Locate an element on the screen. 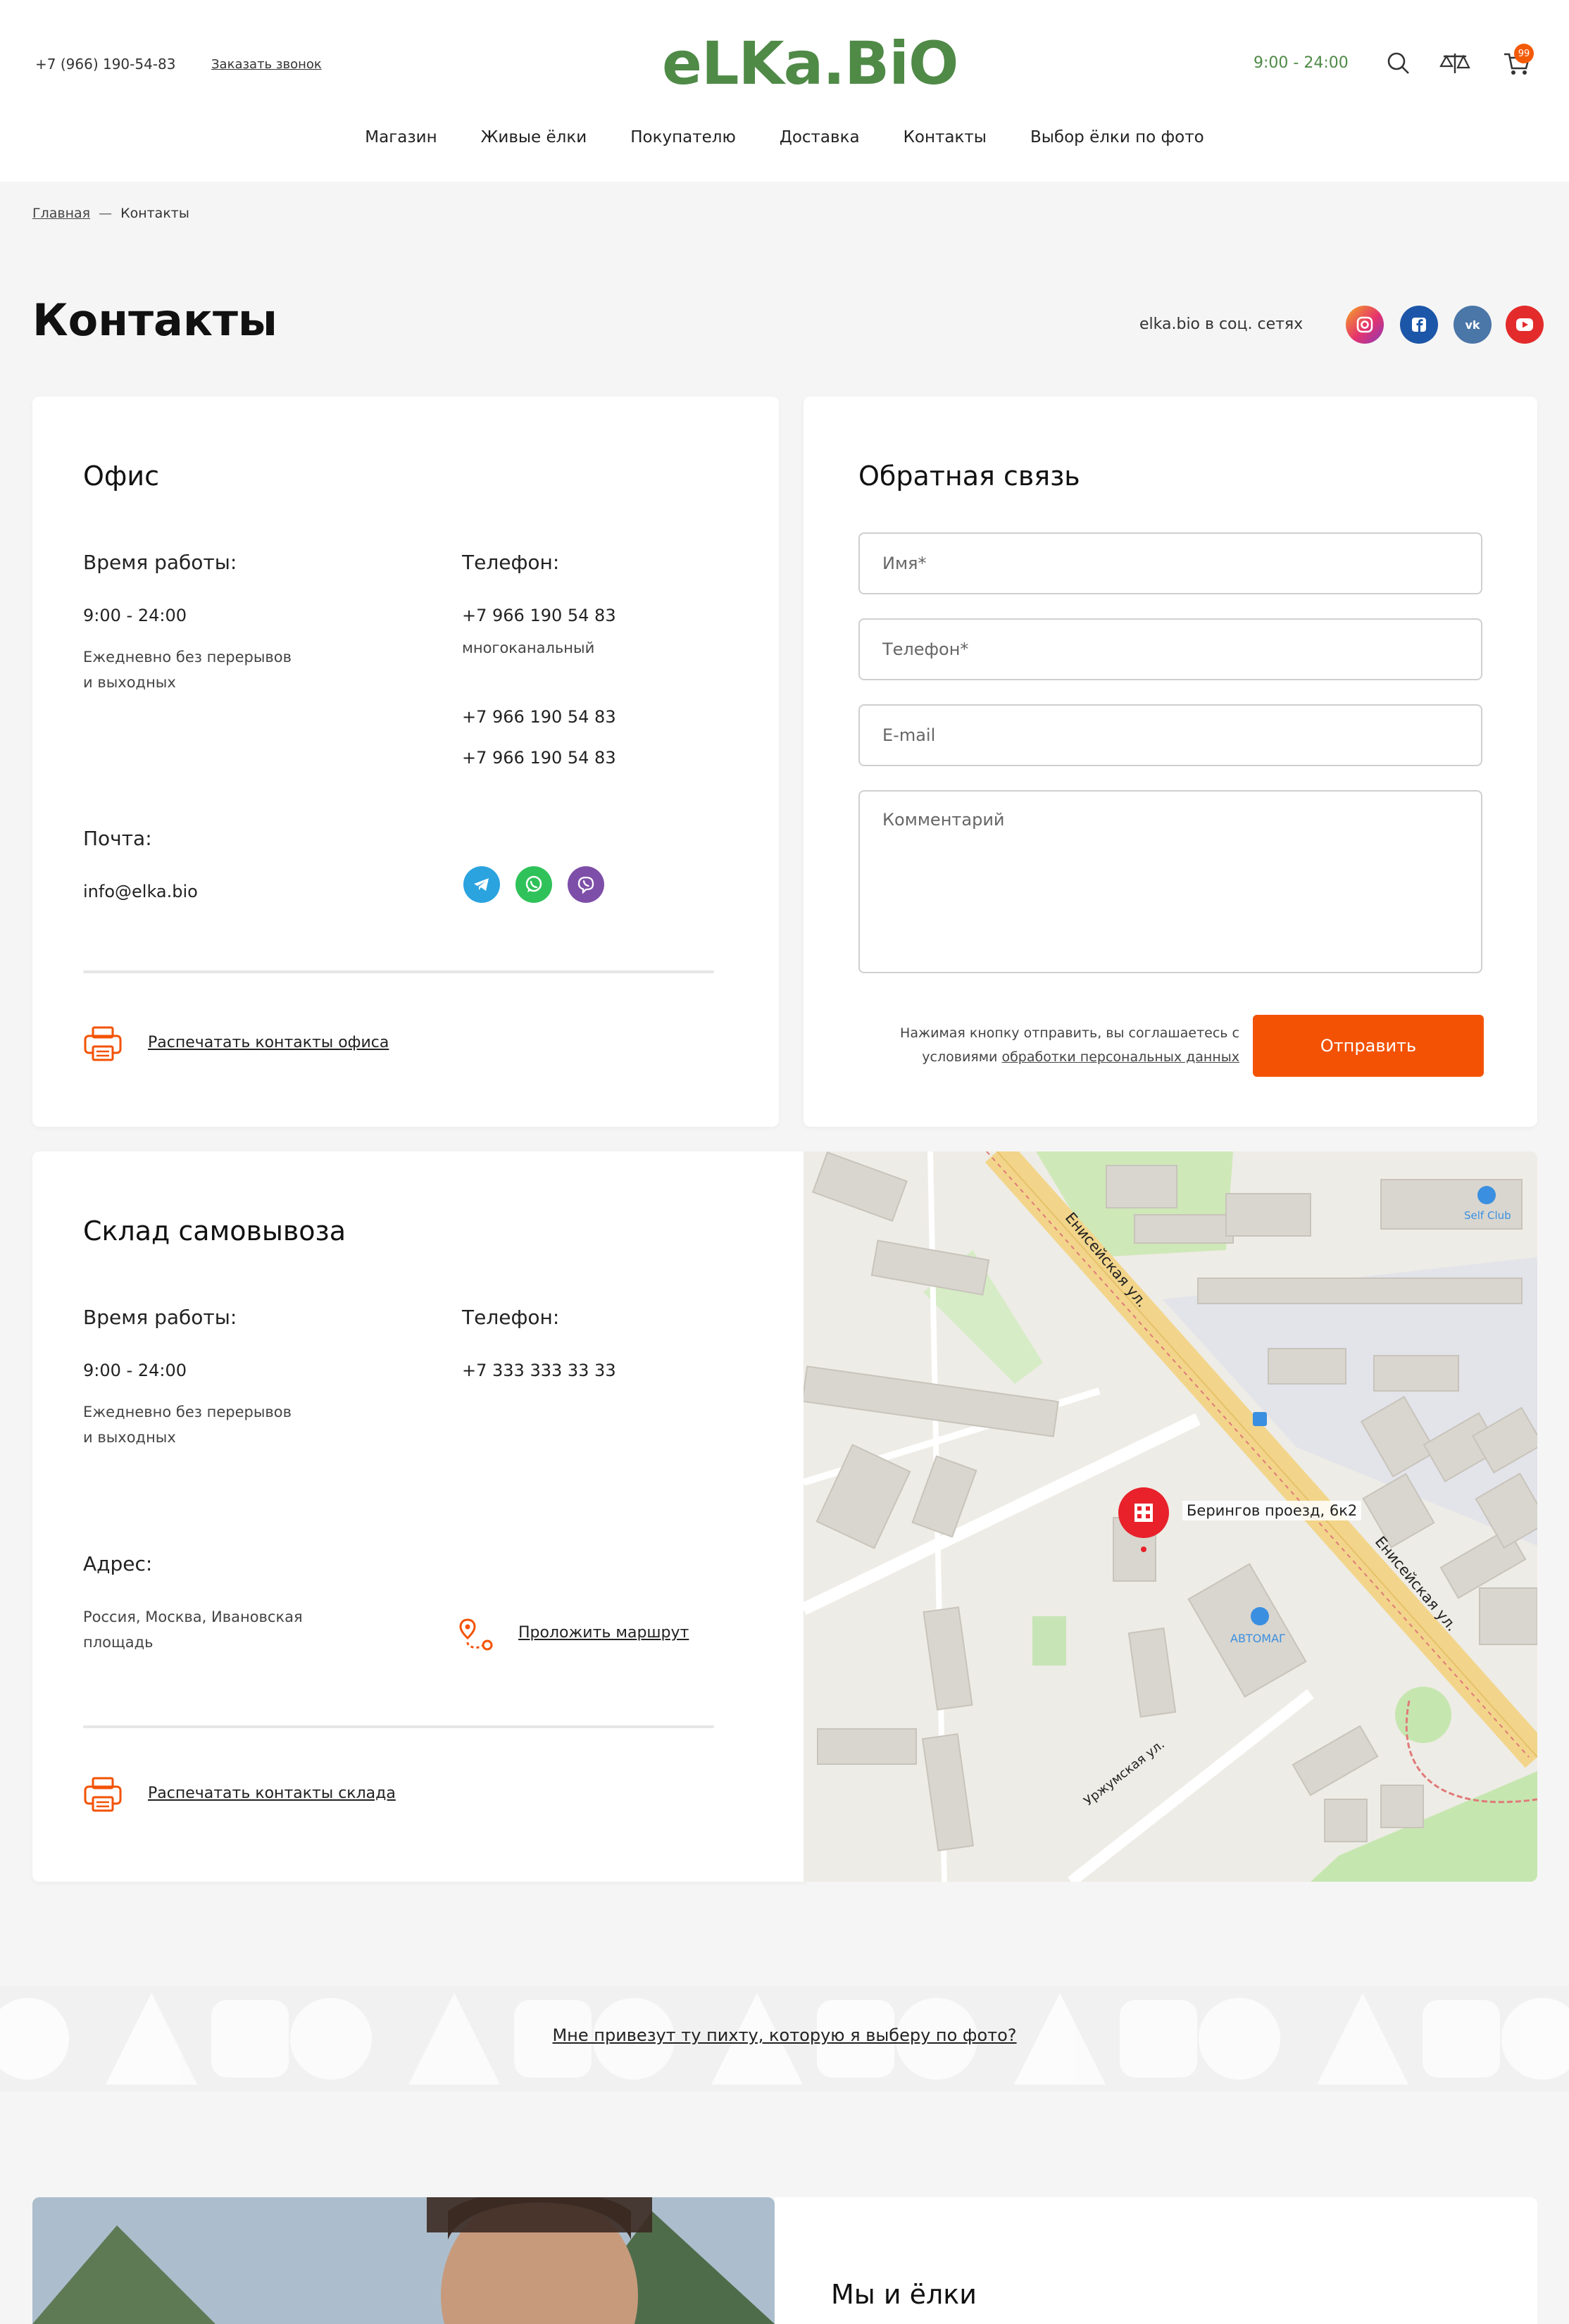 The width and height of the screenshot is (1569, 2324). comment-input is located at coordinates (1170, 882).